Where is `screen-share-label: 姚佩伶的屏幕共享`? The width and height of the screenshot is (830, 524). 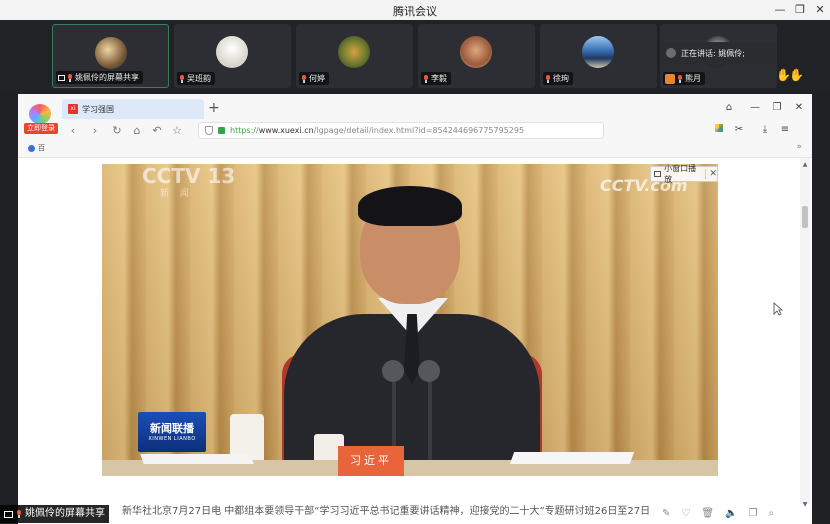 screen-share-label: 姚佩伶的屏幕共享 is located at coordinates (54, 514).